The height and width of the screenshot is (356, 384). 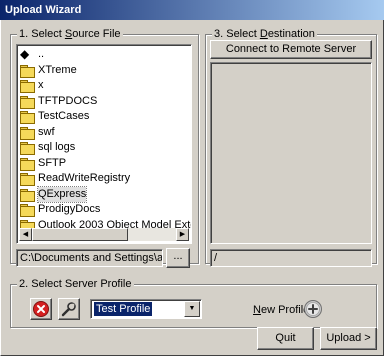 What do you see at coordinates (64, 116) in the screenshot?
I see `list-item-label: TestCases` at bounding box center [64, 116].